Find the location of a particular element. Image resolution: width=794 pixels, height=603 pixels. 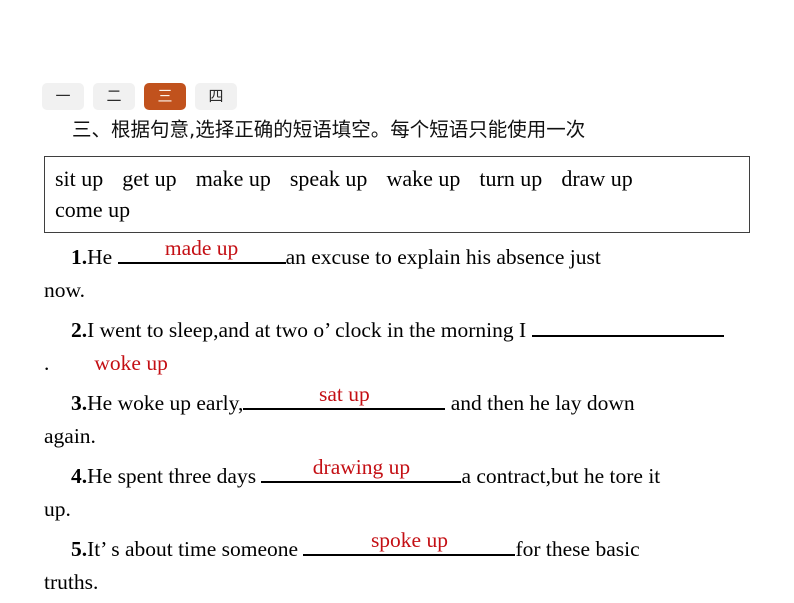

phrase-item: come up is located at coordinates (93, 210).